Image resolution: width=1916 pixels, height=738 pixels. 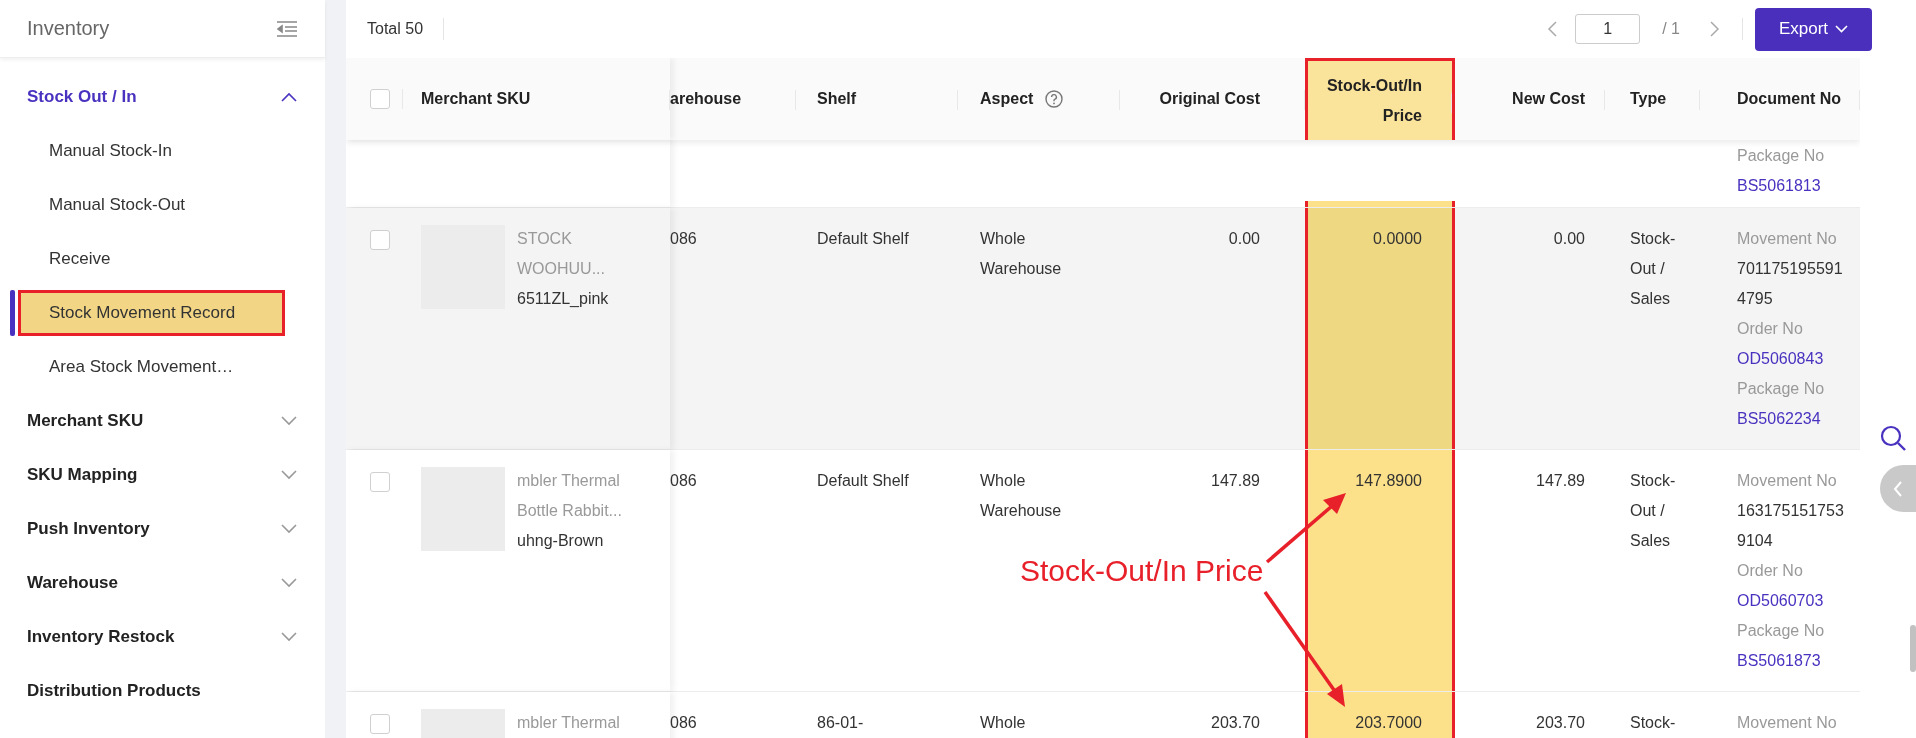 I want to click on table-cell-text: Whole, so click(x=1003, y=723).